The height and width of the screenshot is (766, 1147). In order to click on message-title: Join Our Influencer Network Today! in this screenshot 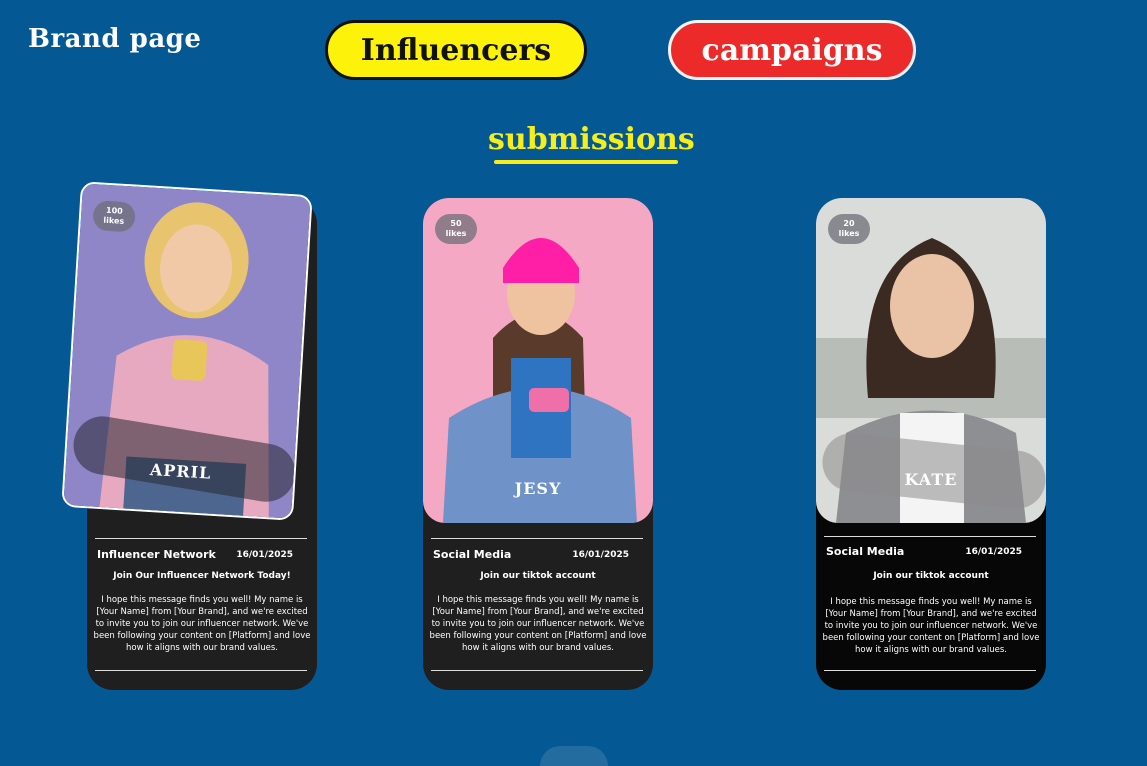, I will do `click(202, 576)`.